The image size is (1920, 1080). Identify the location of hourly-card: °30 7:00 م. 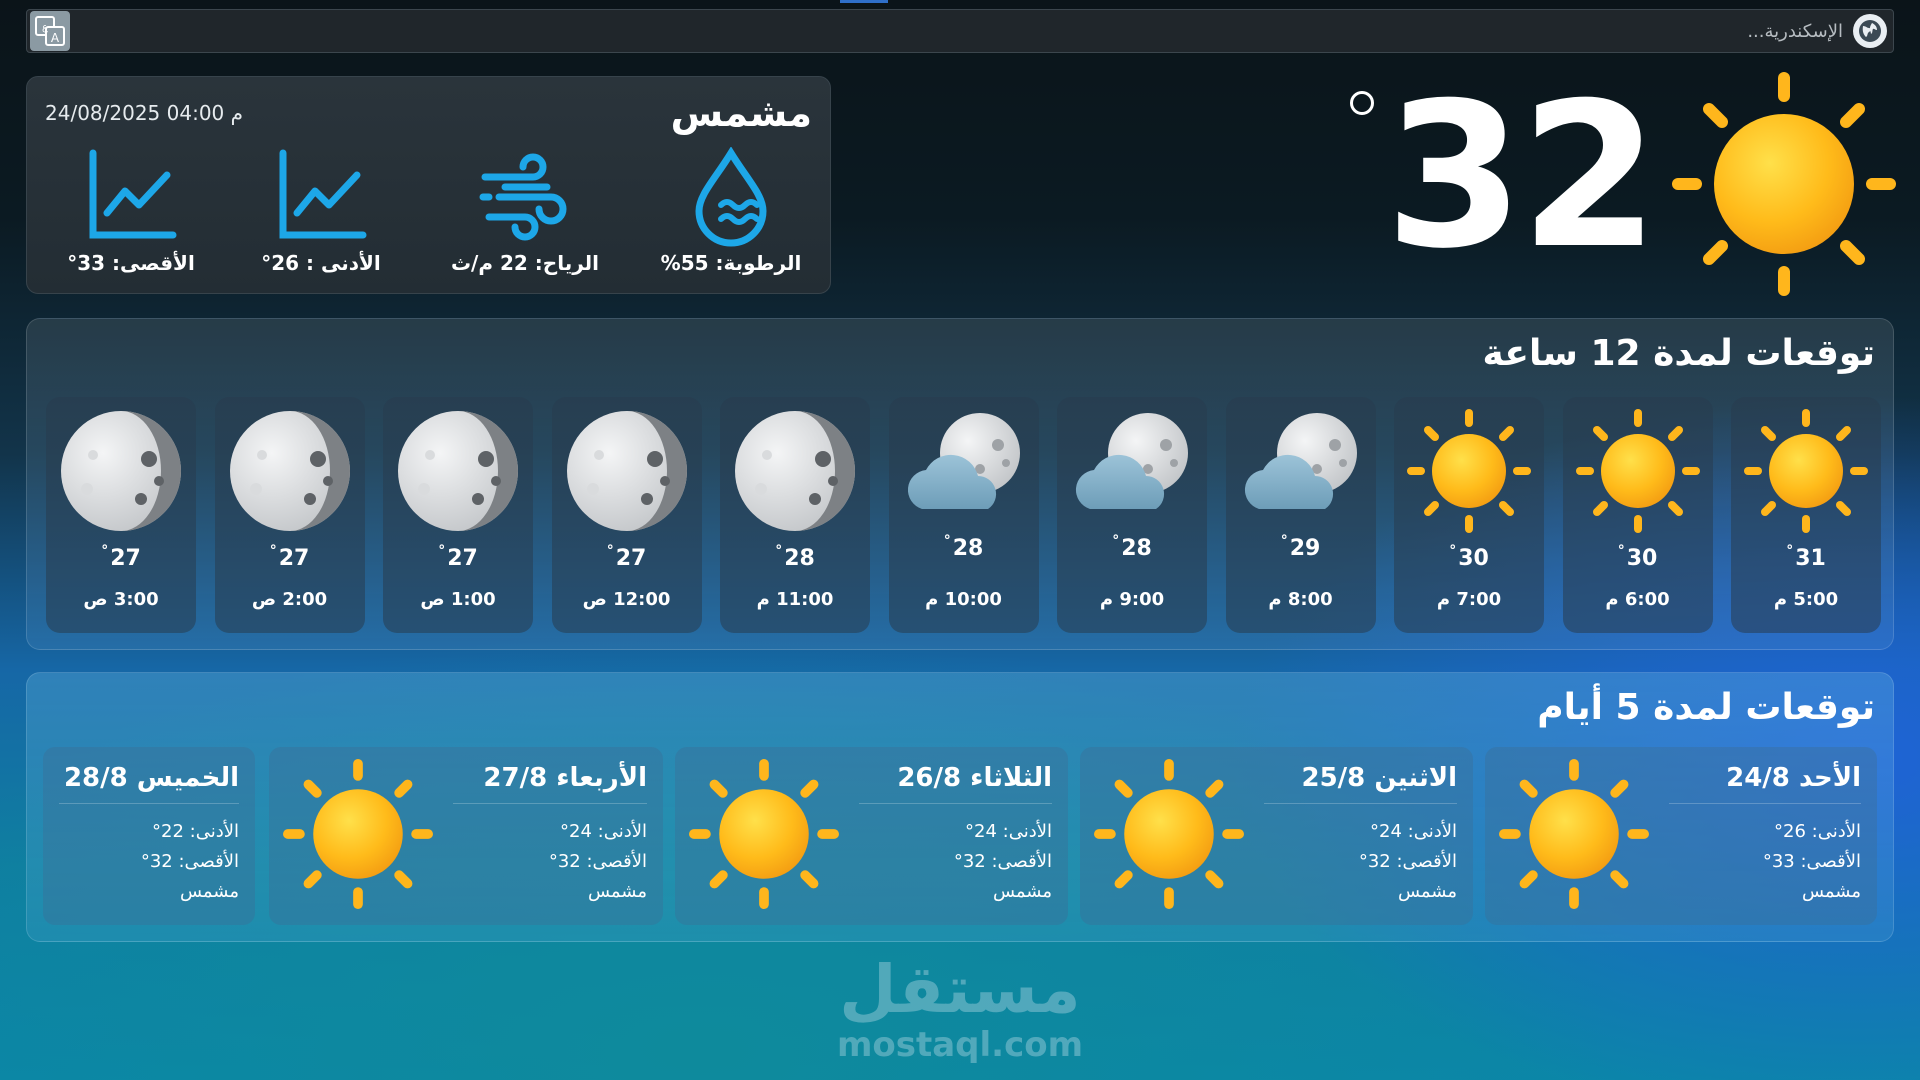
(1469, 515).